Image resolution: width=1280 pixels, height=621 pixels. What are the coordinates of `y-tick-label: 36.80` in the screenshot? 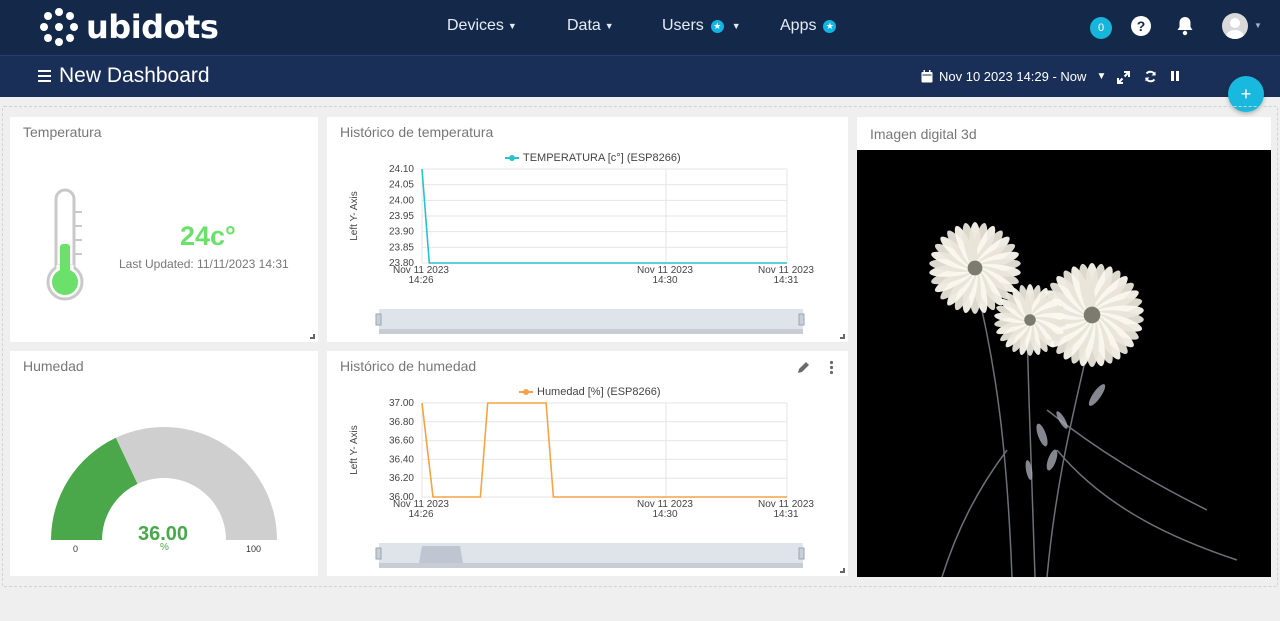 It's located at (401, 422).